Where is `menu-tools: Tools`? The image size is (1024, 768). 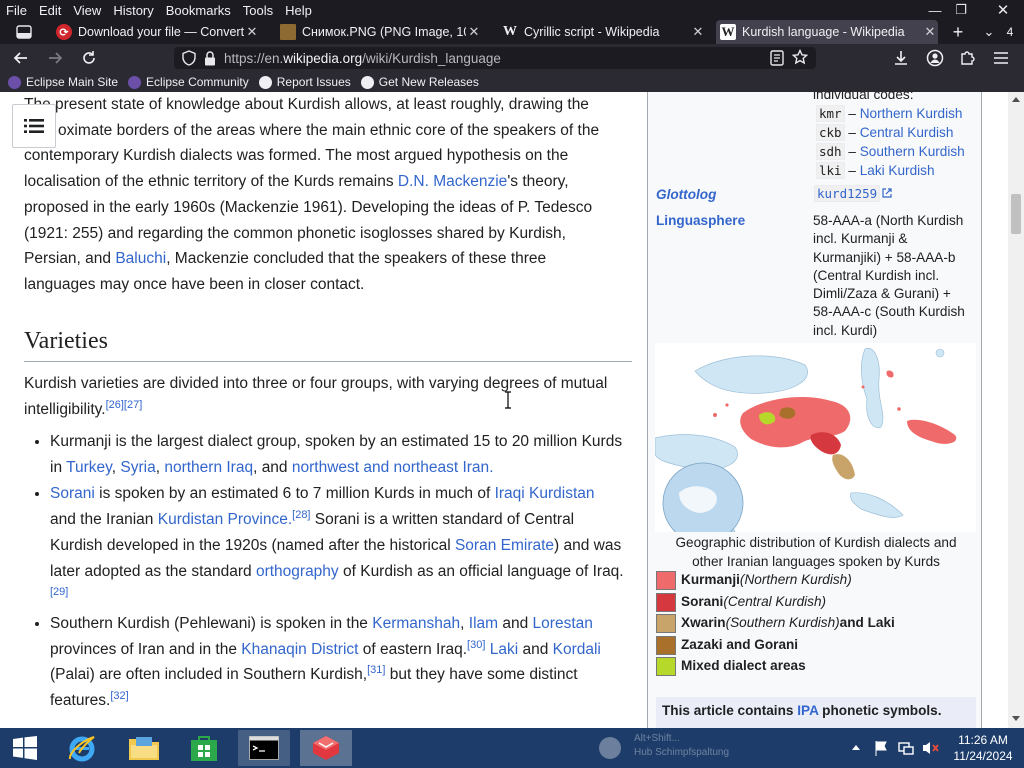 menu-tools: Tools is located at coordinates (258, 10).